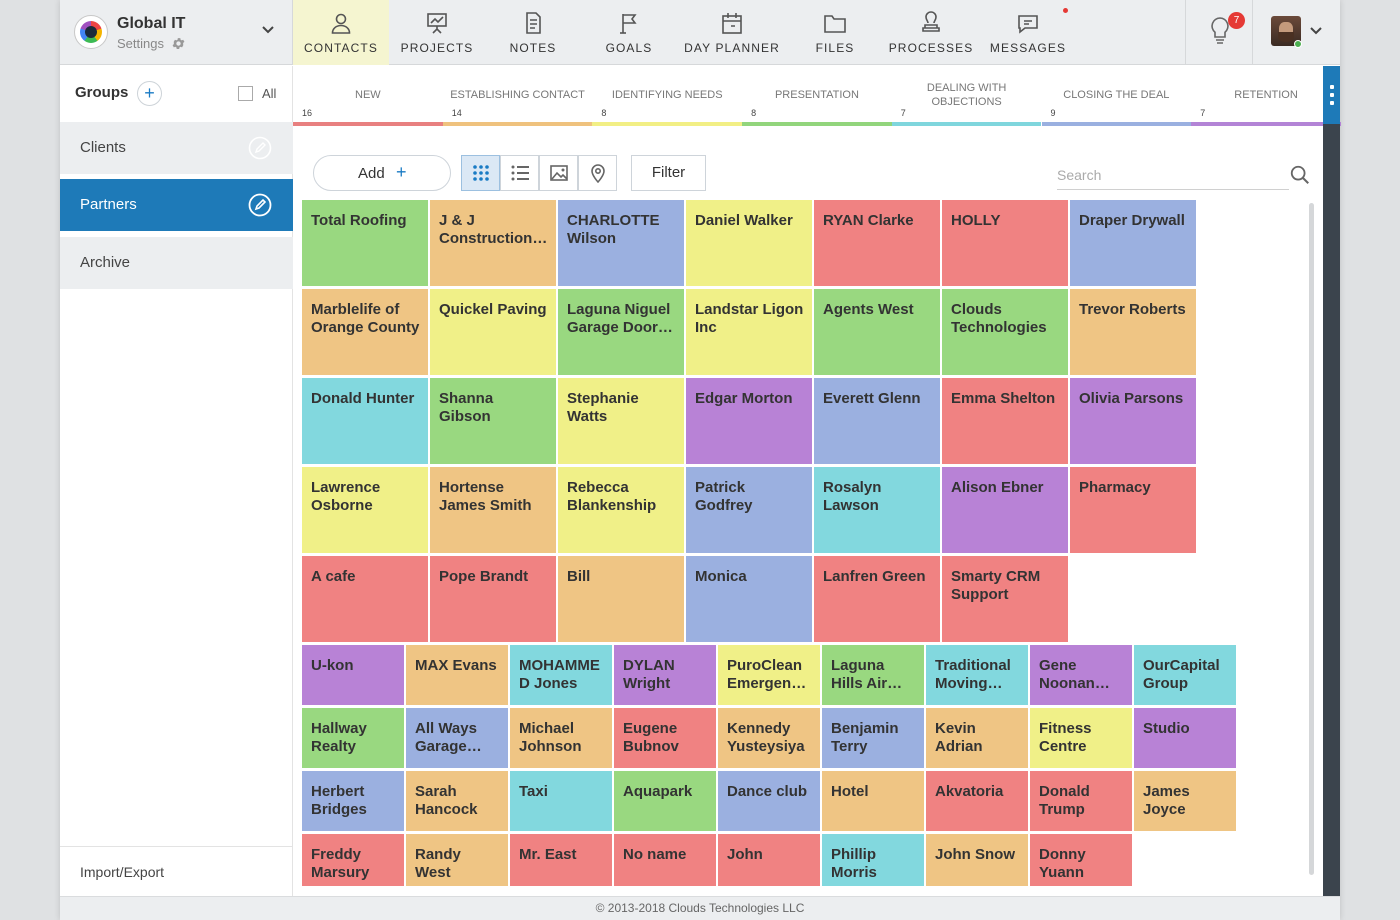 The width and height of the screenshot is (1400, 920). Describe the element at coordinates (1133, 332) in the screenshot. I see `contact-tile: Trevor Roberts` at that location.